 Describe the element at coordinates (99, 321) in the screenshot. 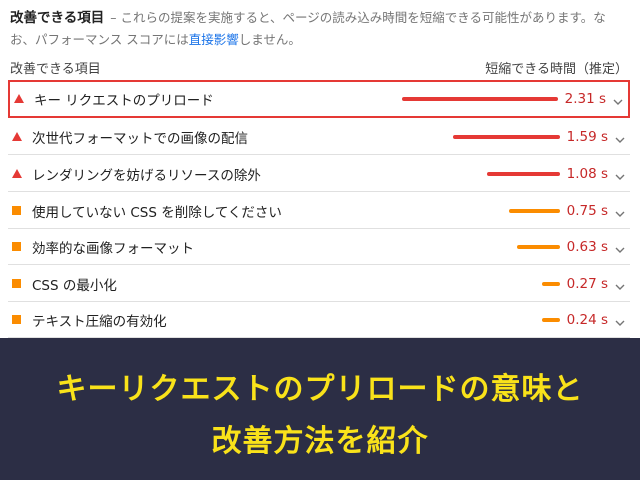

I see `opportunity-label: テキスト圧縮の有効化` at that location.